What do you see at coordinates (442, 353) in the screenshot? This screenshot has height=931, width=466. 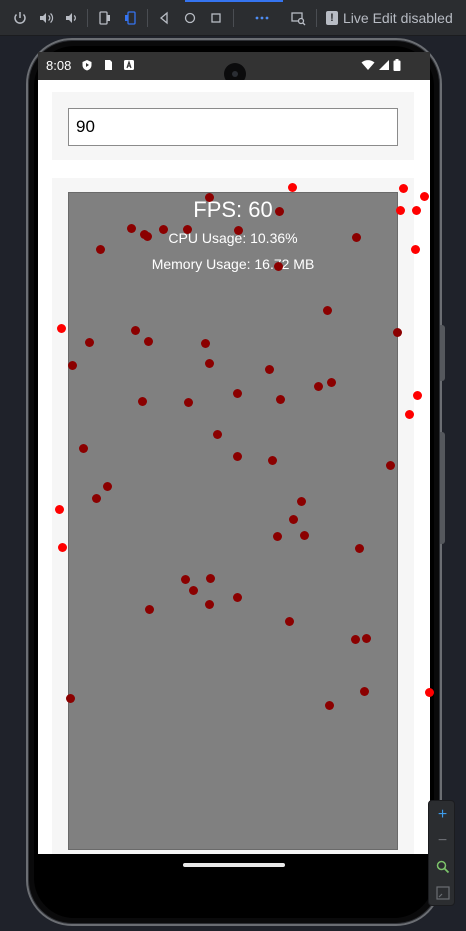 I see `phone-side-button` at bounding box center [442, 353].